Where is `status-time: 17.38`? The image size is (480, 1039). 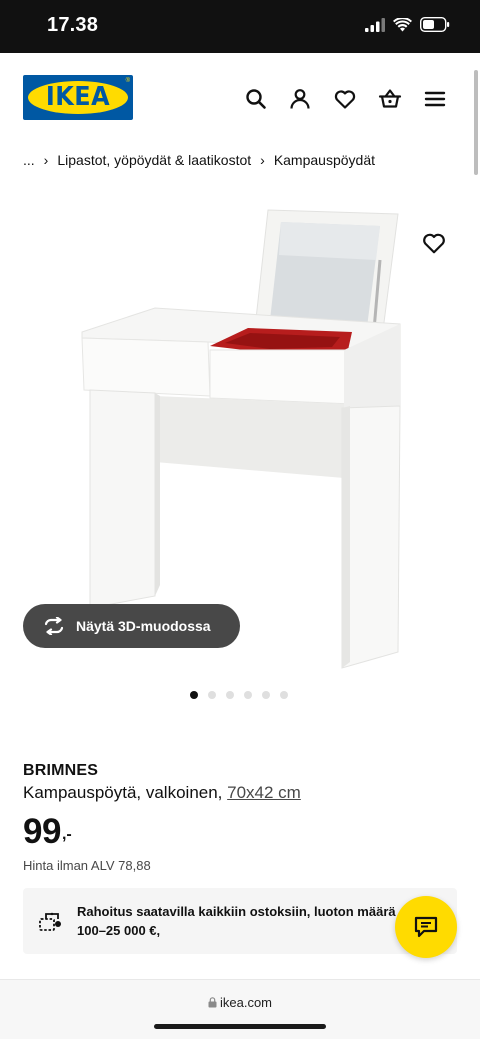
status-time: 17.38 is located at coordinates (73, 25).